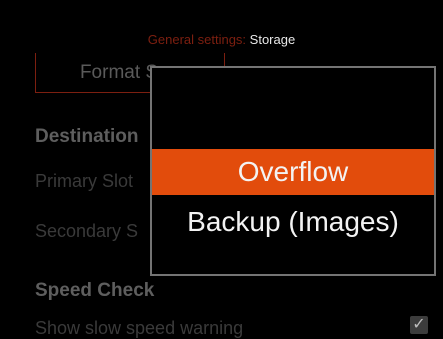  I want to click on secondary-slot-label: Secondary S, so click(86, 231).